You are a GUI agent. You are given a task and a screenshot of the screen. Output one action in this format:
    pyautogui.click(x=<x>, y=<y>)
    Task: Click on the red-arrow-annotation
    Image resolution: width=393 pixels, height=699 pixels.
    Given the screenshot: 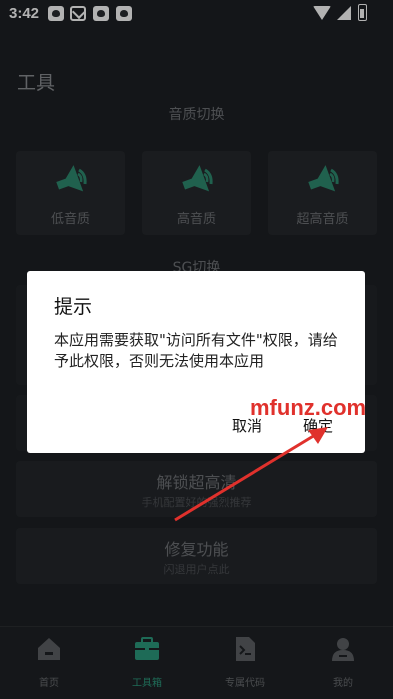 What is the action you would take?
    pyautogui.click(x=251, y=474)
    